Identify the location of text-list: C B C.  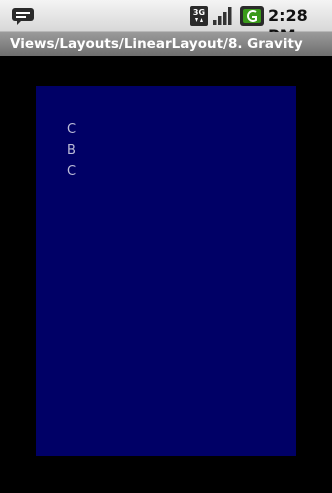
(71, 150).